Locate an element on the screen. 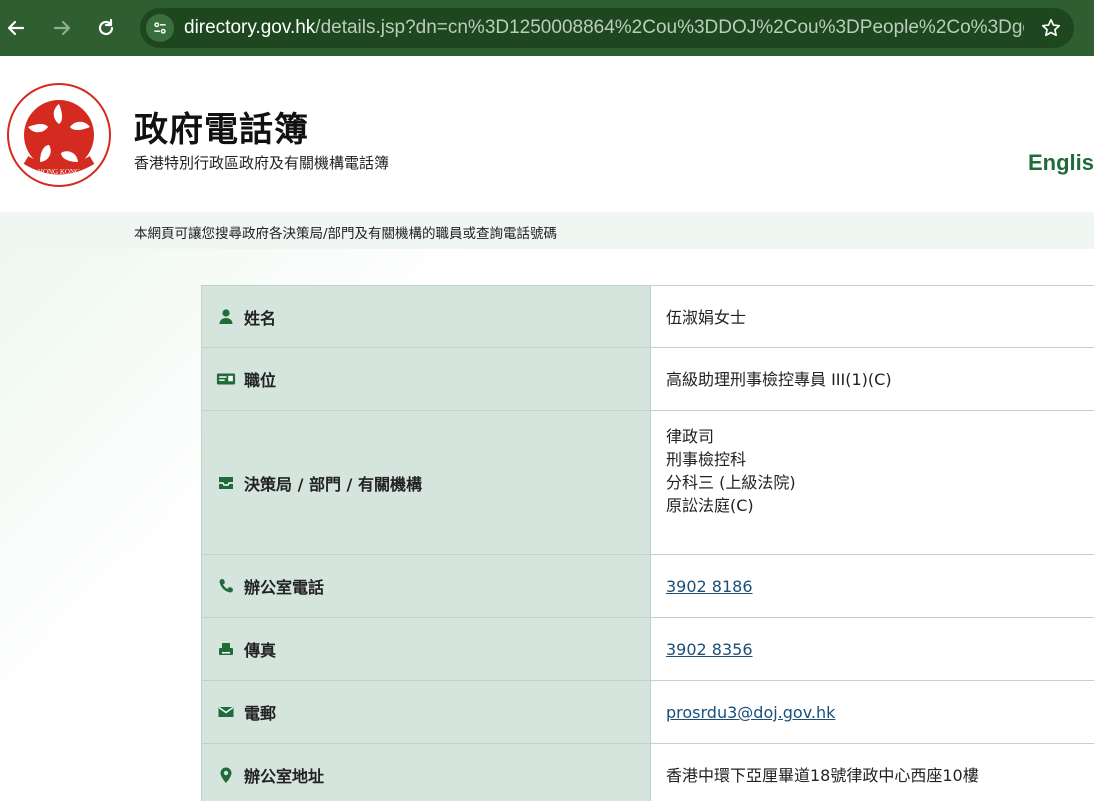 The image size is (1094, 801). info-strip: 本網頁可讓您搜尋政府各決策局/部門及有關機構的職員或查詢電話號碼 is located at coordinates (547, 230).